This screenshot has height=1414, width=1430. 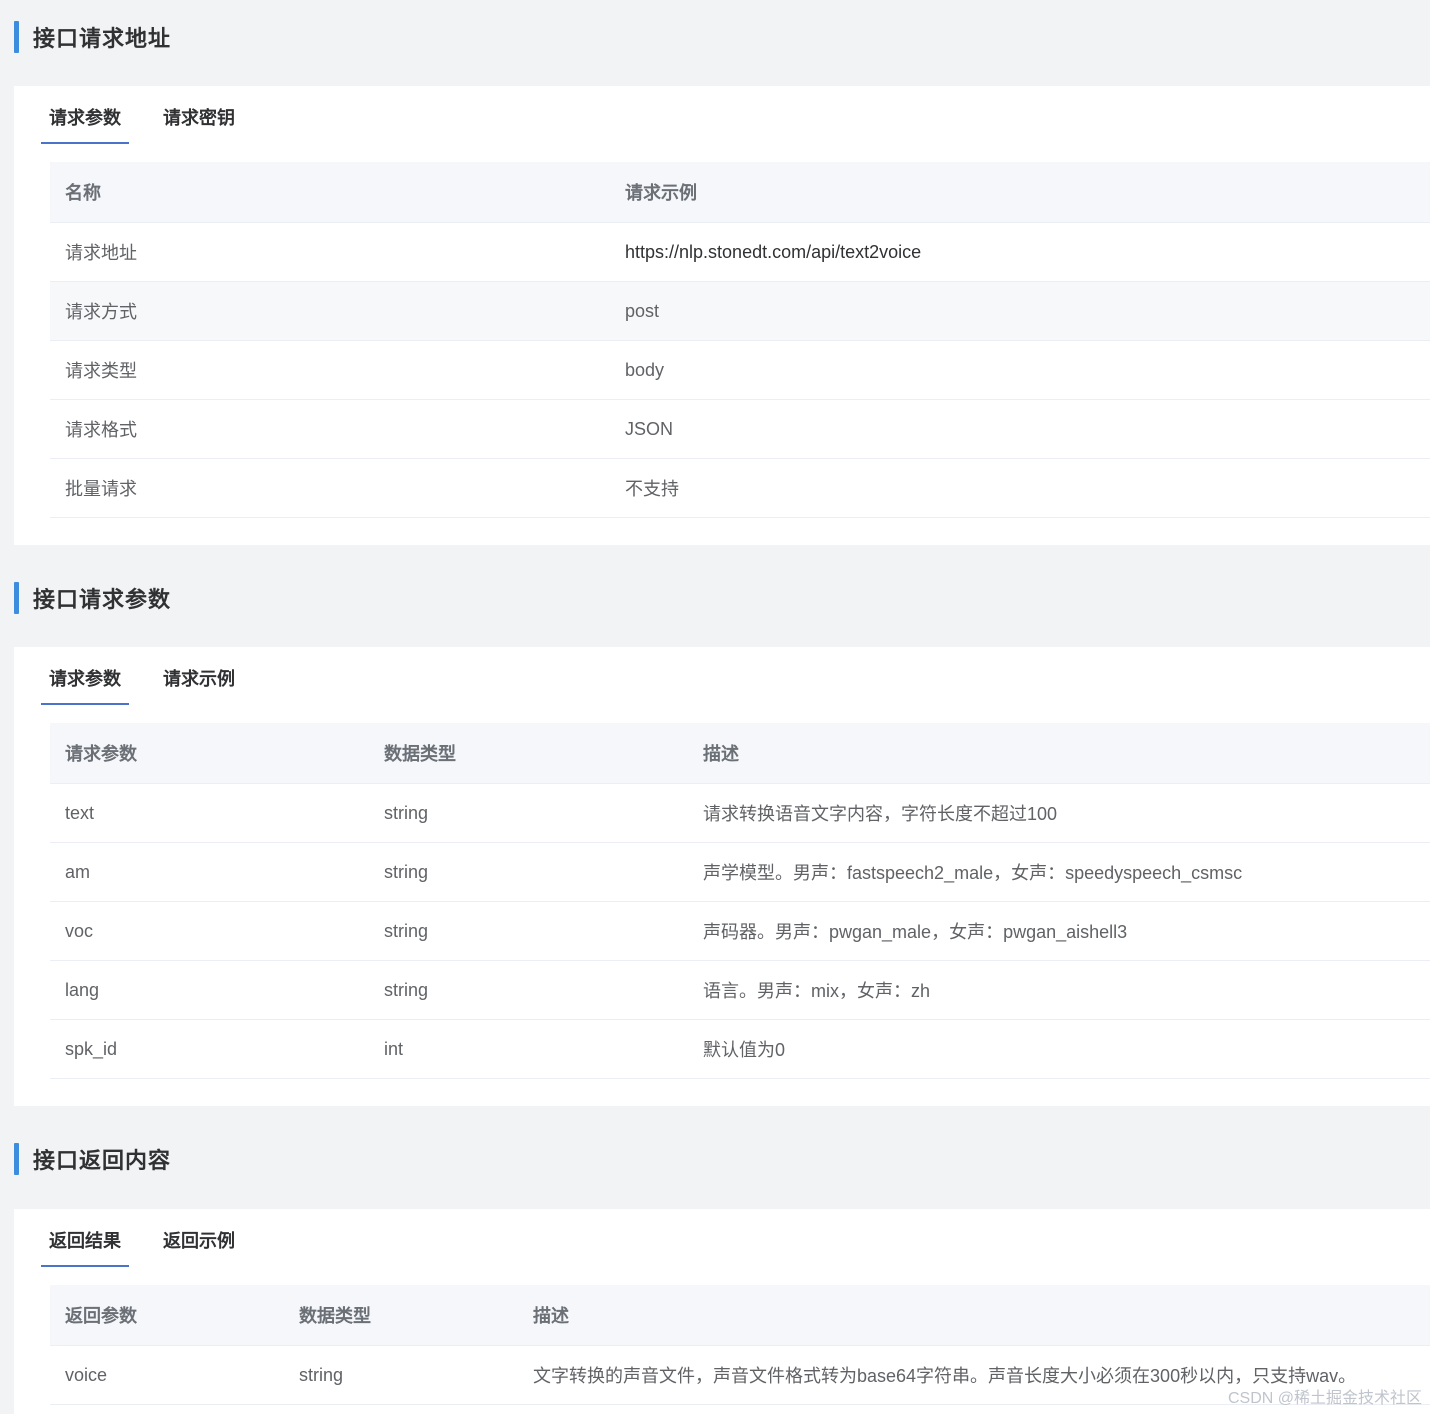 I want to click on tab-bar: 请求参数 请求密钥, so click(x=155, y=115).